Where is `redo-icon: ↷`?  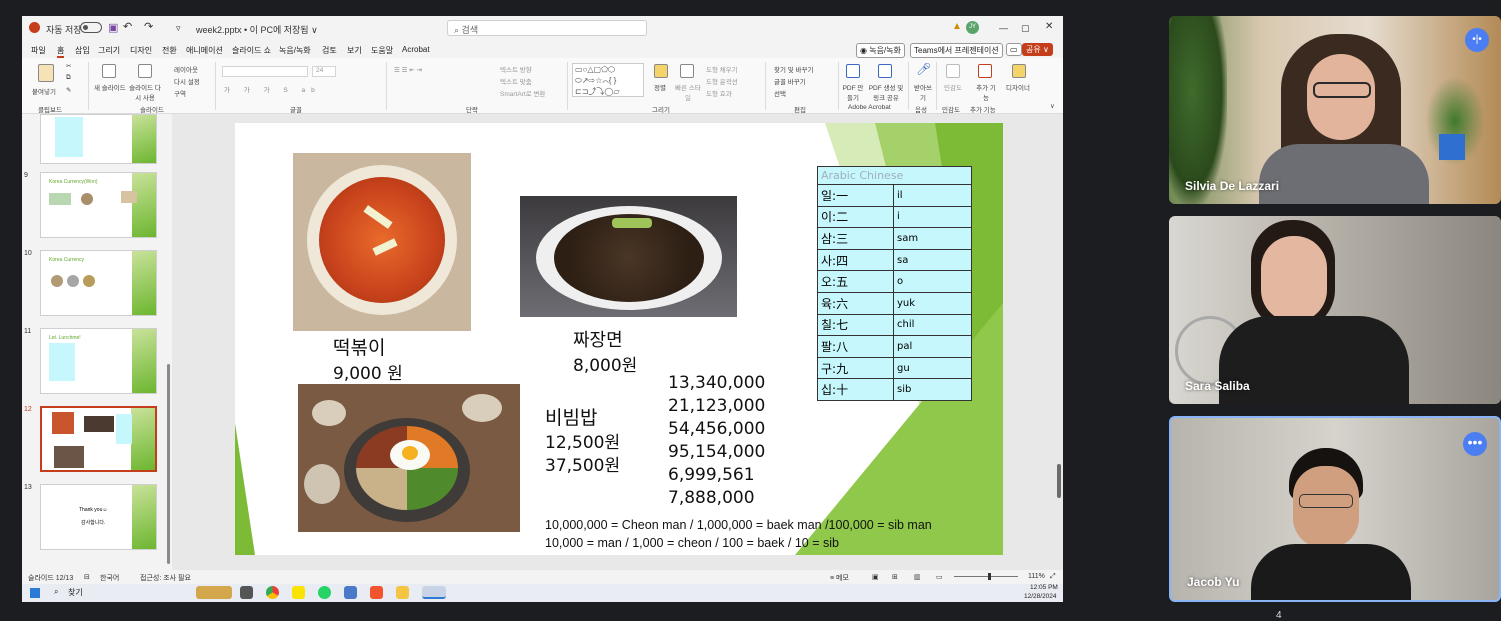 redo-icon: ↷ is located at coordinates (148, 26).